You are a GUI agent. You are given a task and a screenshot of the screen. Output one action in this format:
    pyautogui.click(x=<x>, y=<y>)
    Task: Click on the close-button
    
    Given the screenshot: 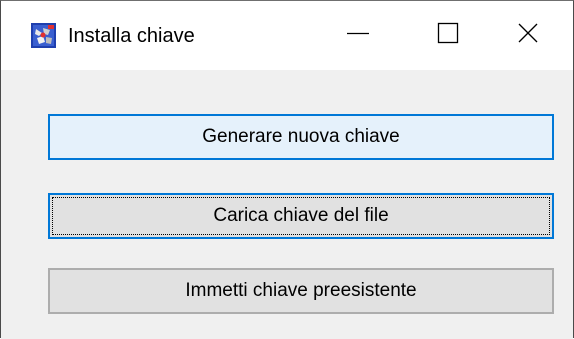 What is the action you would take?
    pyautogui.click(x=528, y=35)
    